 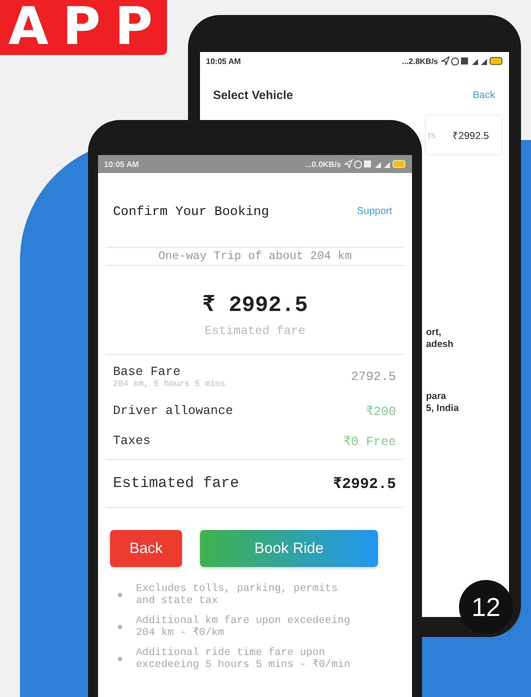 What do you see at coordinates (237, 595) in the screenshot?
I see `note-text: Excludes tolls, parking, permits and state tax` at bounding box center [237, 595].